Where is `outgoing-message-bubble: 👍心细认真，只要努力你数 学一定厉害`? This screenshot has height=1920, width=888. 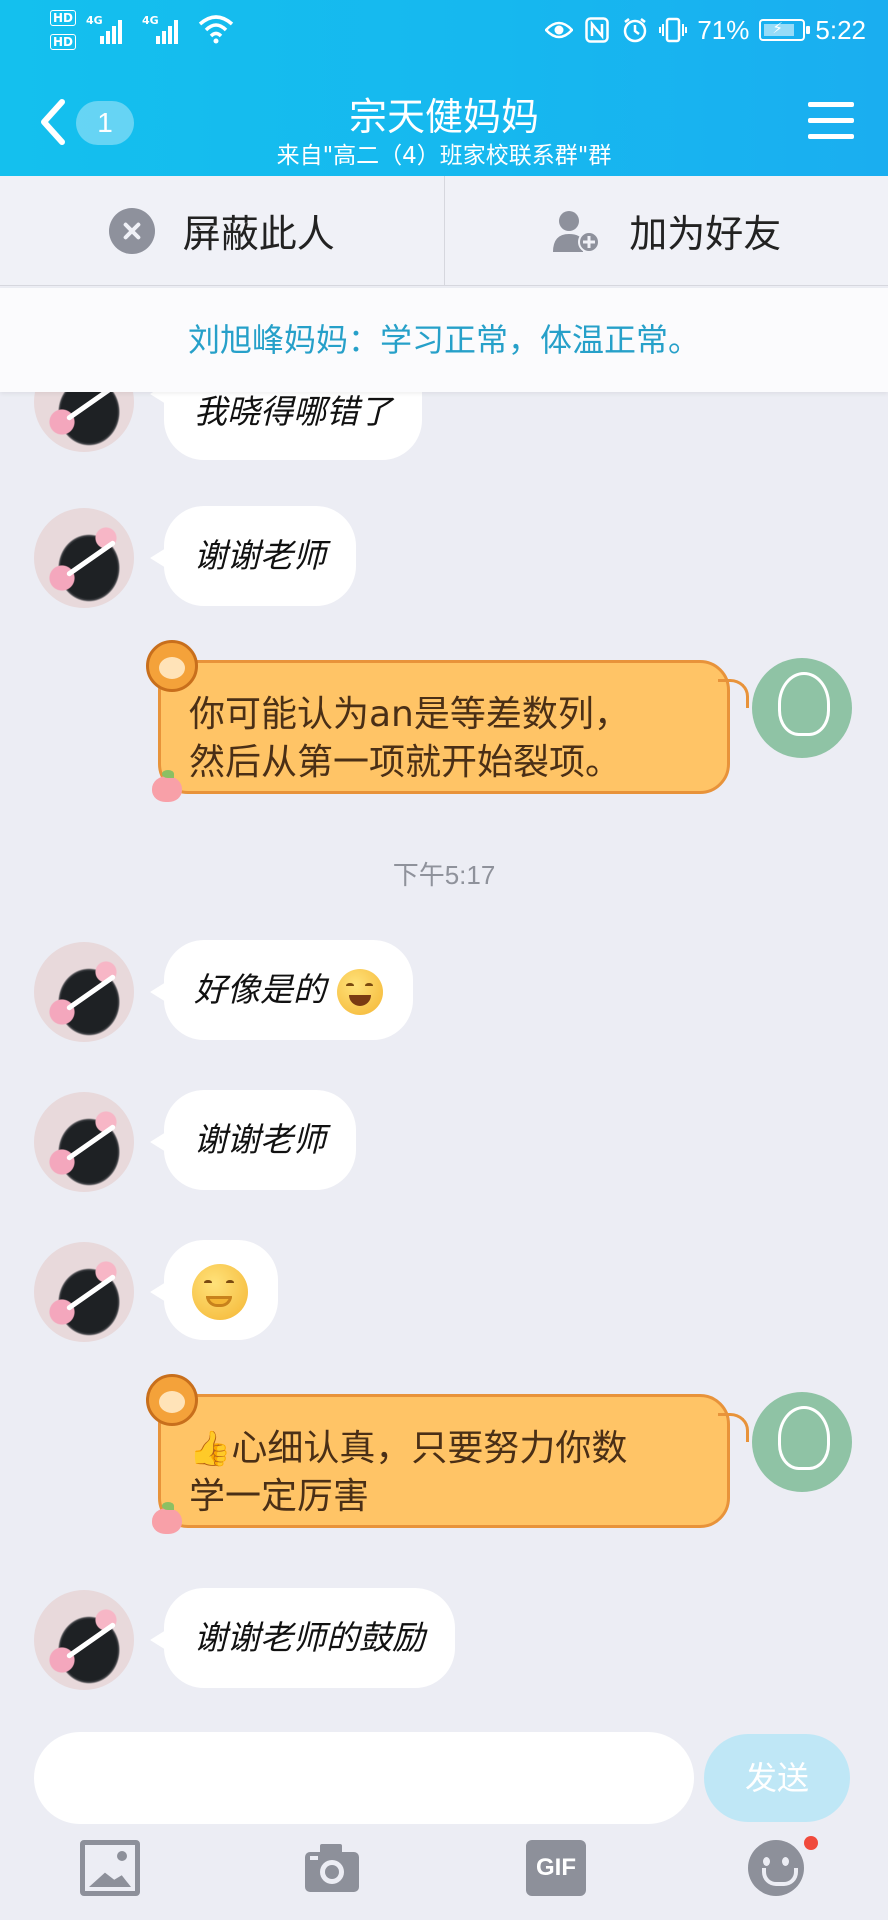 outgoing-message-bubble: 👍心细认真，只要努力你数 学一定厉害 is located at coordinates (453, 1461).